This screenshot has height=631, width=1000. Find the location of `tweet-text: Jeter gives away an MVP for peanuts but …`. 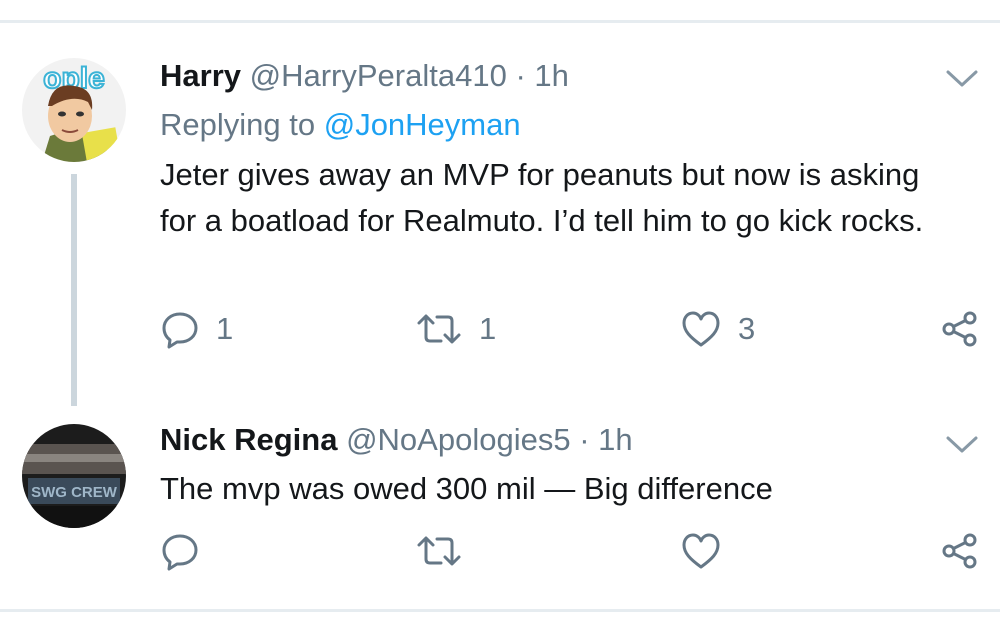

tweet-text: Jeter gives away an MVP for peanuts but … is located at coordinates (542, 197).